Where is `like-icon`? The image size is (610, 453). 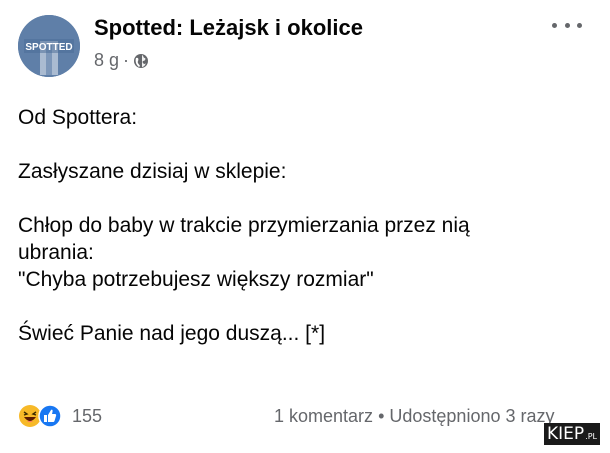 like-icon is located at coordinates (50, 416).